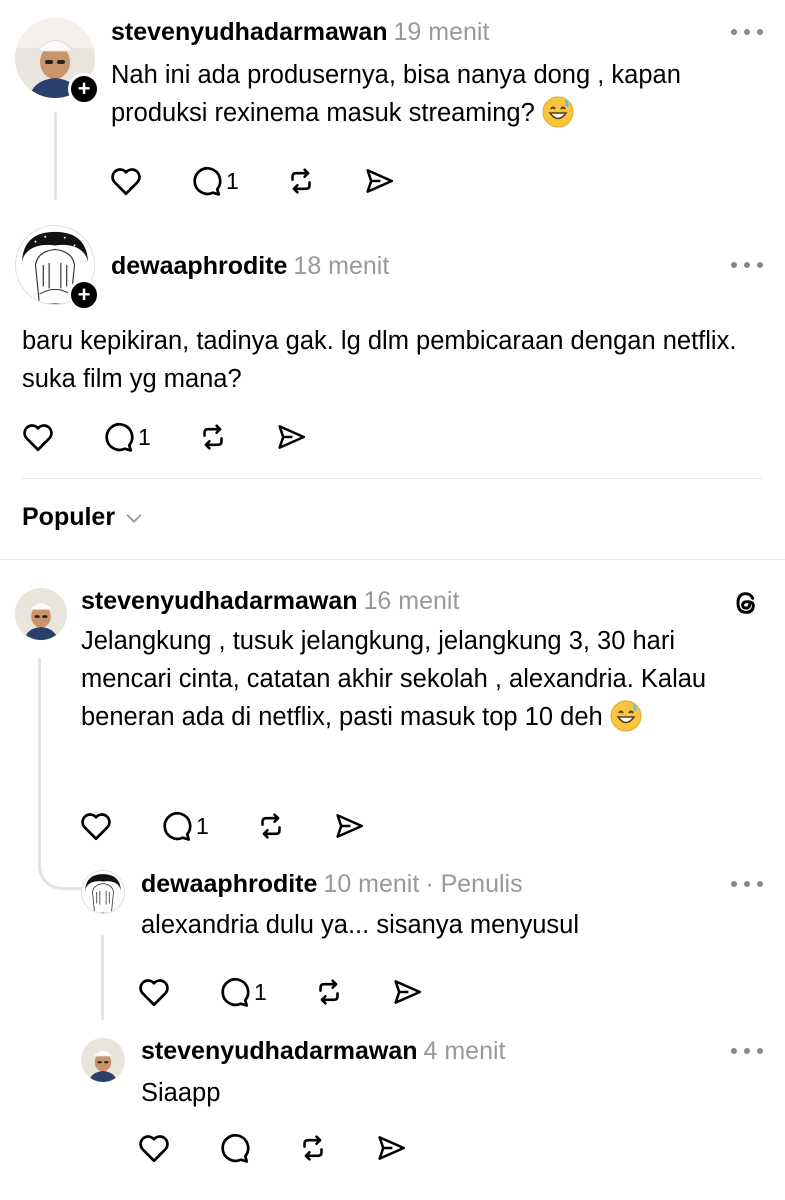  I want to click on reply-header: stevenyudhadarmawan 16 menit, so click(270, 601).